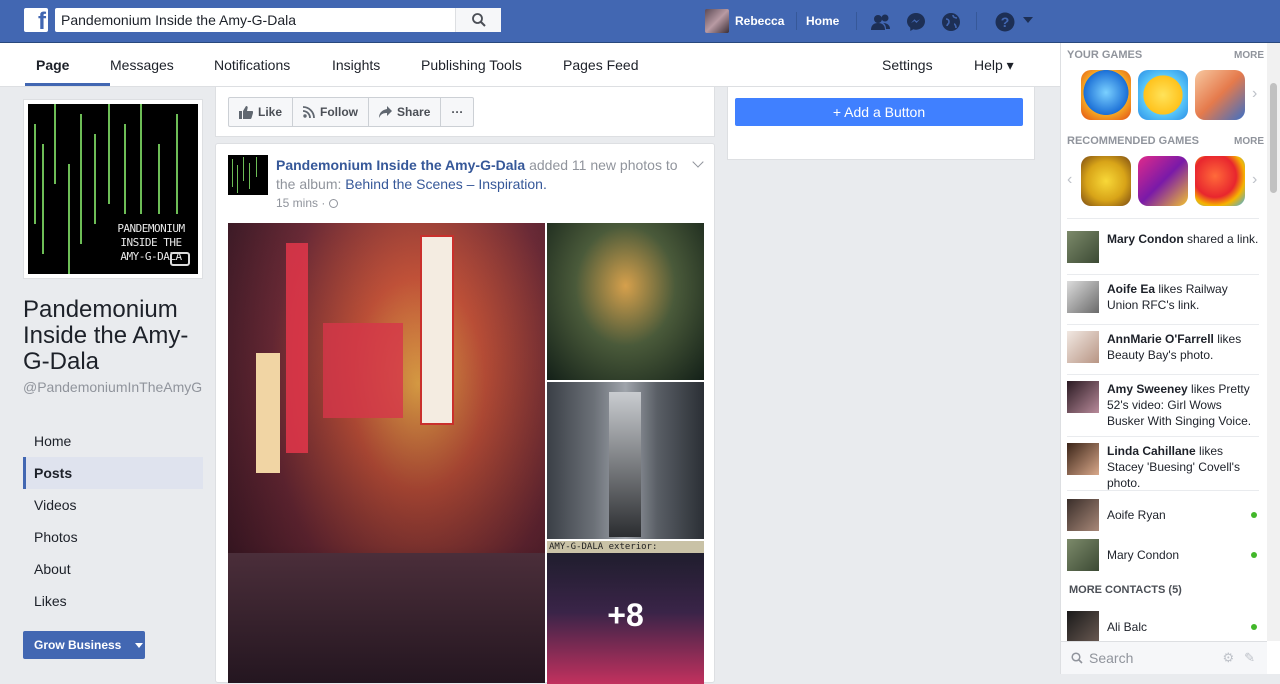 This screenshot has height=684, width=1280. Describe the element at coordinates (139, 645) in the screenshot. I see `caret-down-icon` at that location.